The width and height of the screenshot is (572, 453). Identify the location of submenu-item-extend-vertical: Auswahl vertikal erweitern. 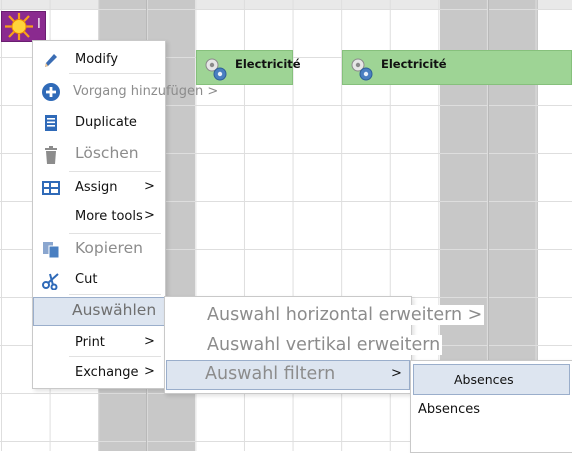
(324, 345).